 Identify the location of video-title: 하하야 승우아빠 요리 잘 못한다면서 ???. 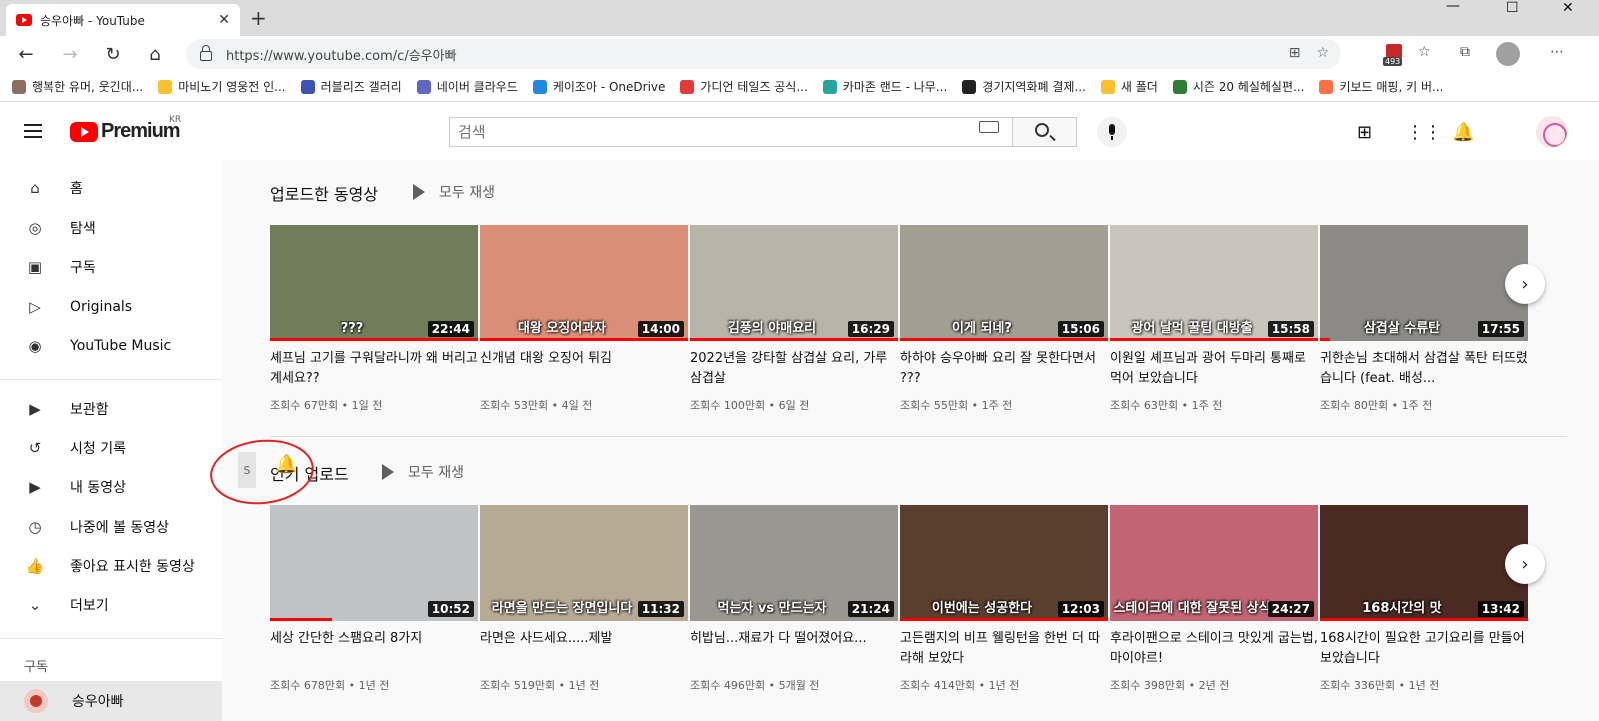
(1004, 369).